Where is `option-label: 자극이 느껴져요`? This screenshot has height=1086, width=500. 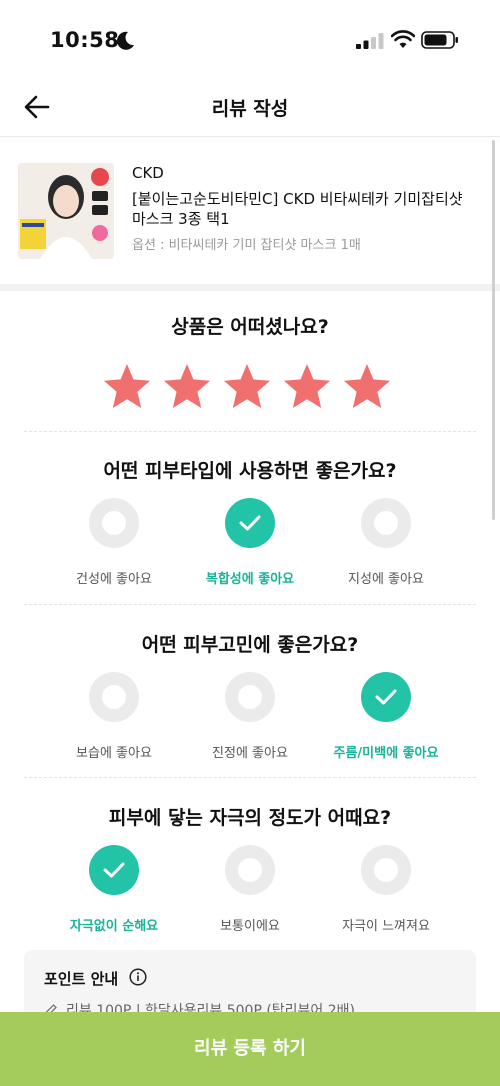
option-label: 자극이 느껴져요 is located at coordinates (386, 926).